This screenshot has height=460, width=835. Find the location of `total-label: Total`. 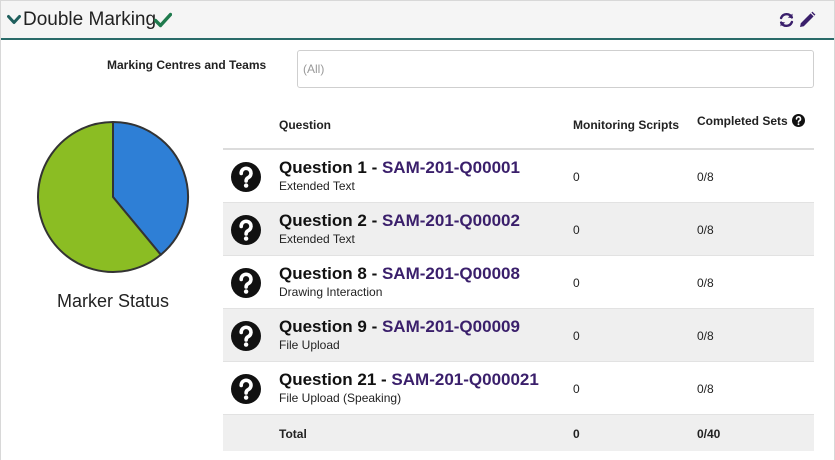

total-label: Total is located at coordinates (293, 434).